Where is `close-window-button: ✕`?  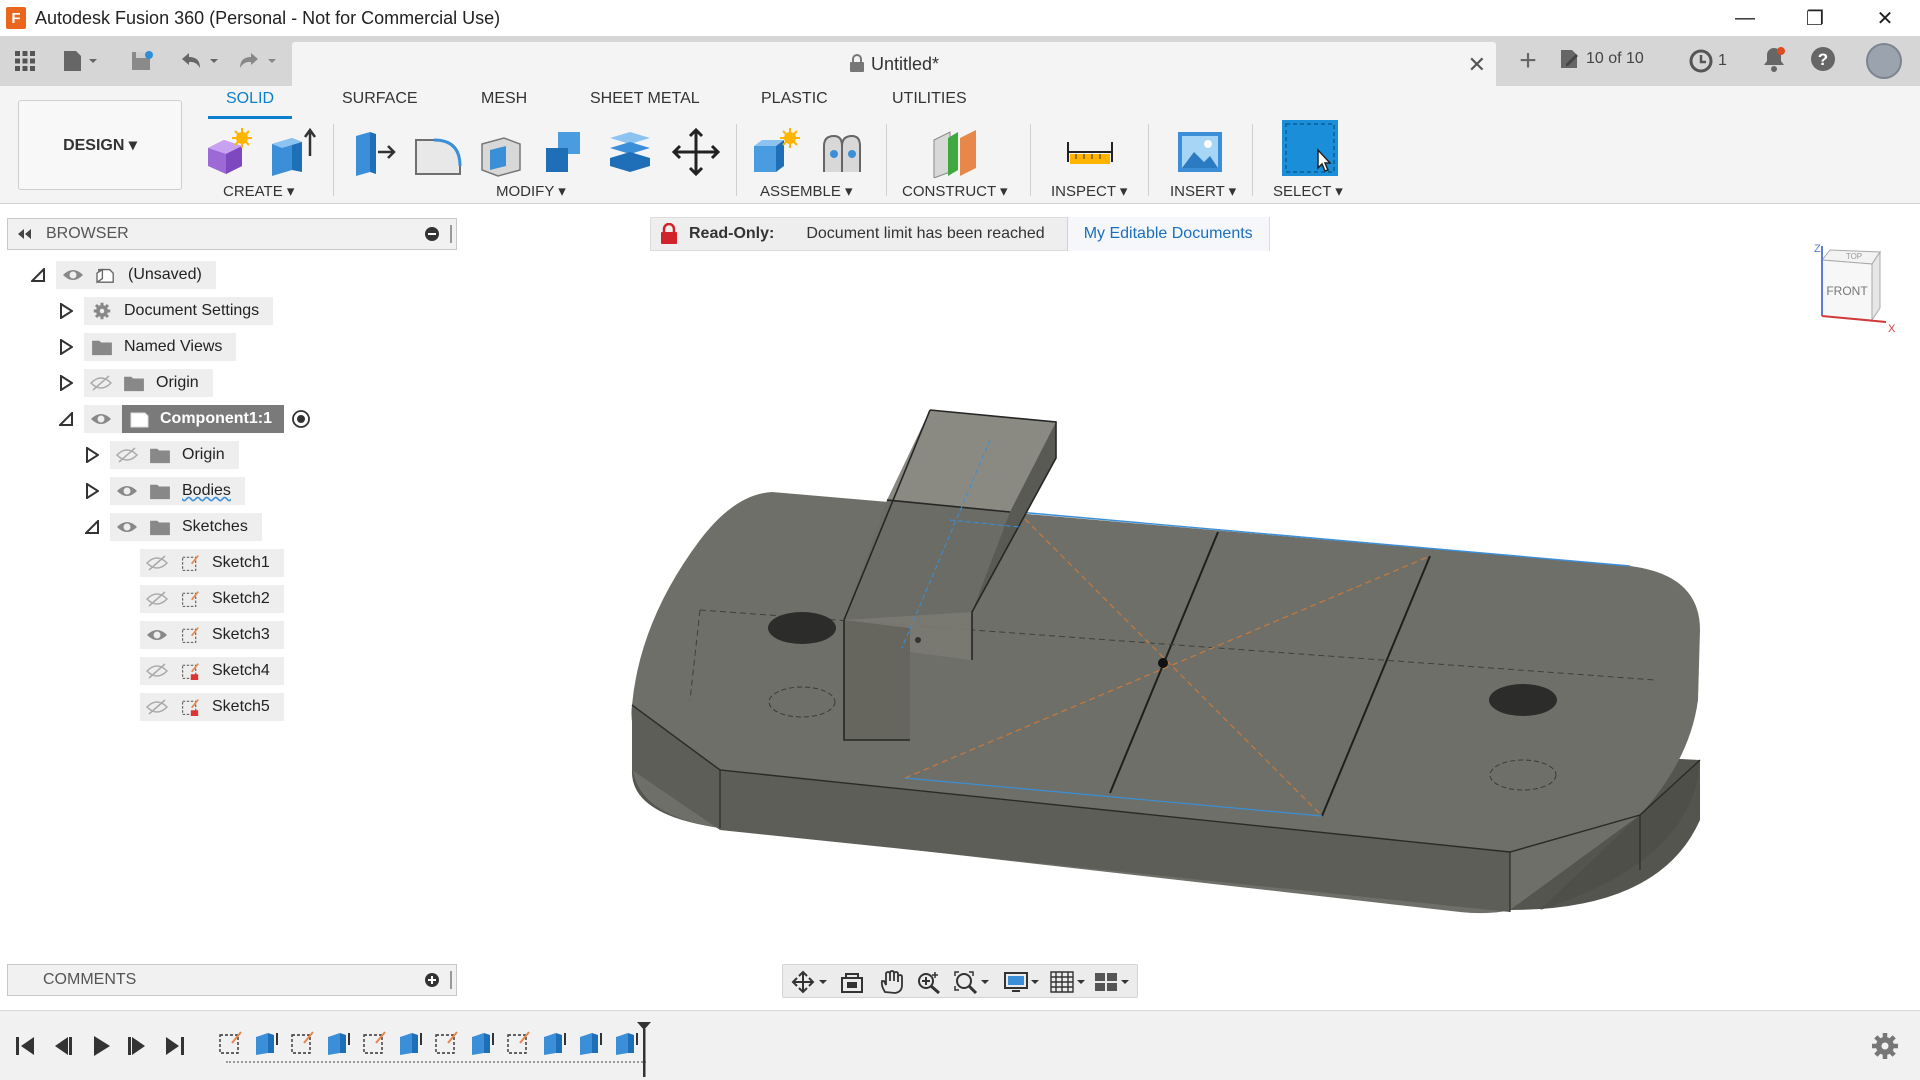
close-window-button: ✕ is located at coordinates (1885, 18).